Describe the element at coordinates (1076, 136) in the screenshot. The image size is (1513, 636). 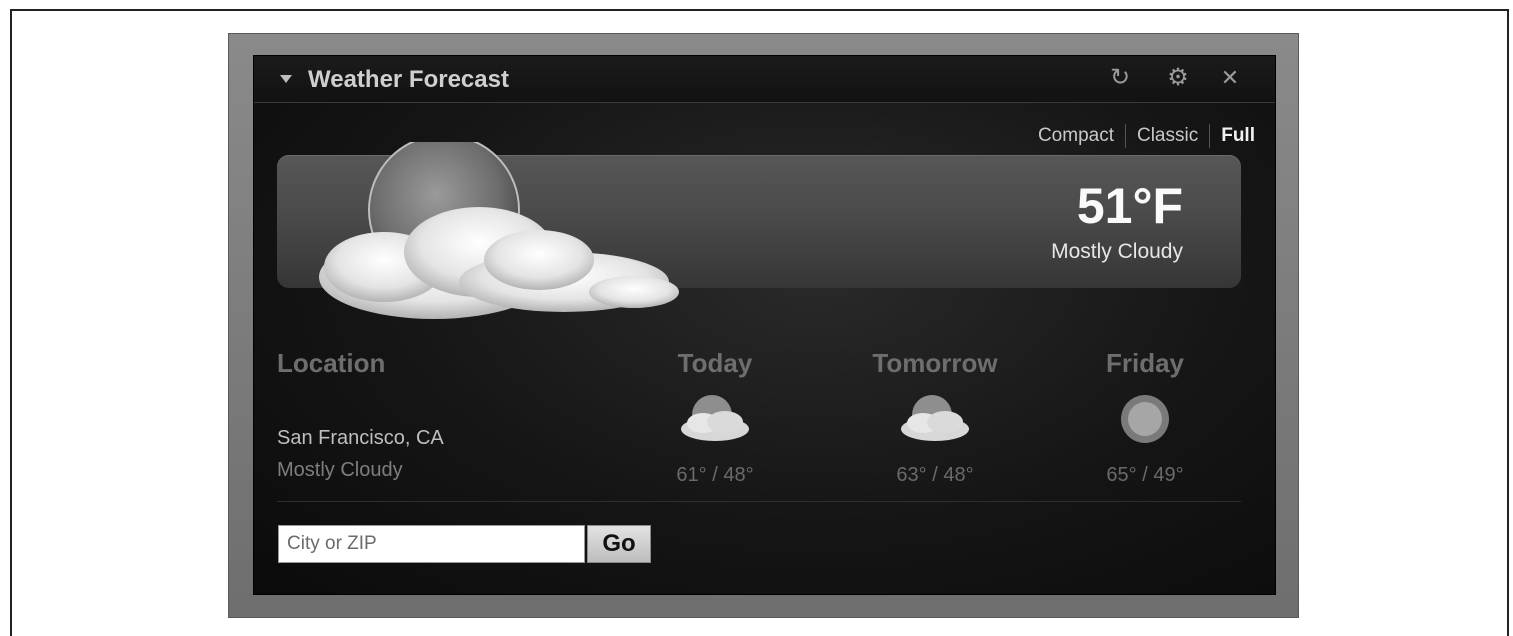
I see `view-compact-link: Compact` at that location.